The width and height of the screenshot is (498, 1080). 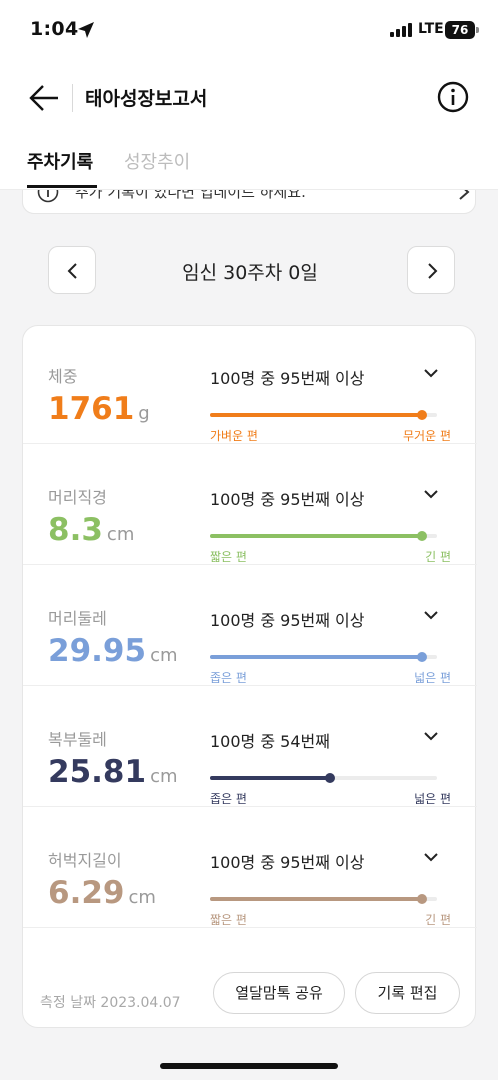 What do you see at coordinates (85, 860) in the screenshot?
I see `metric-name: 허벅지길이` at bounding box center [85, 860].